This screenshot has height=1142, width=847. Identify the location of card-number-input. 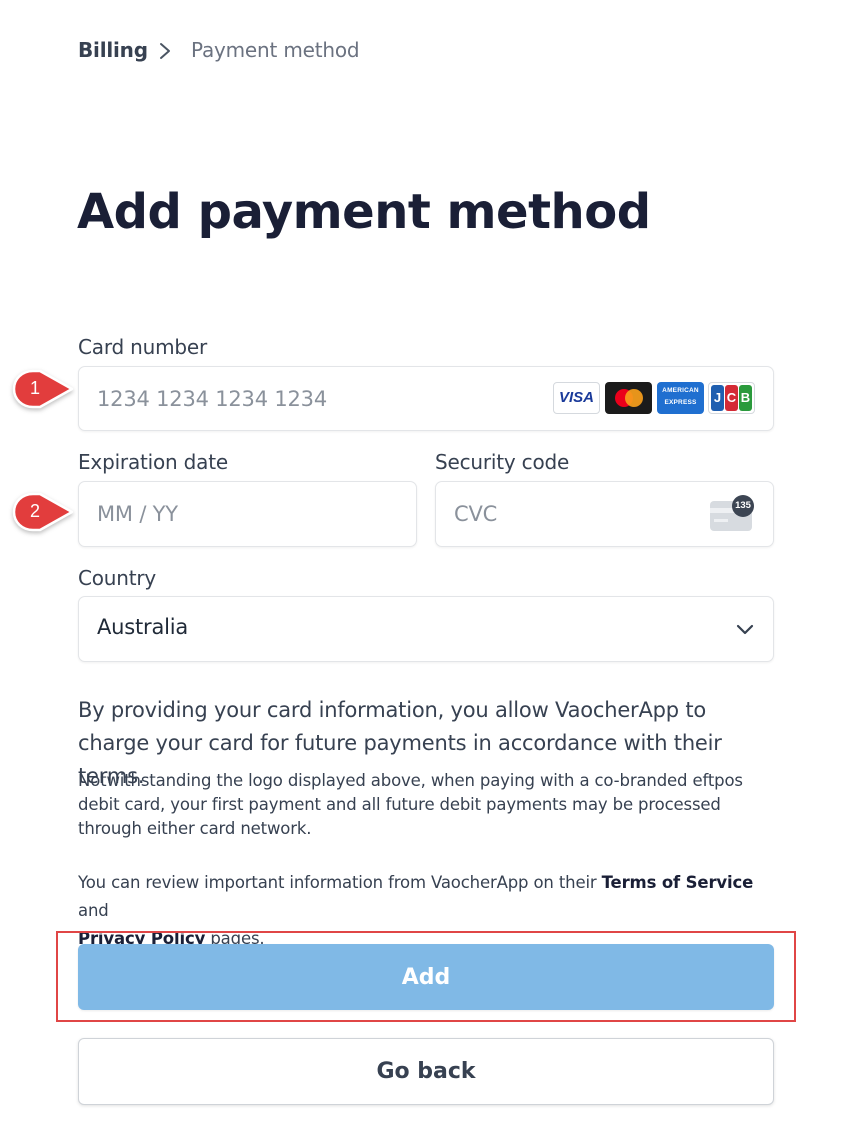
(340, 398).